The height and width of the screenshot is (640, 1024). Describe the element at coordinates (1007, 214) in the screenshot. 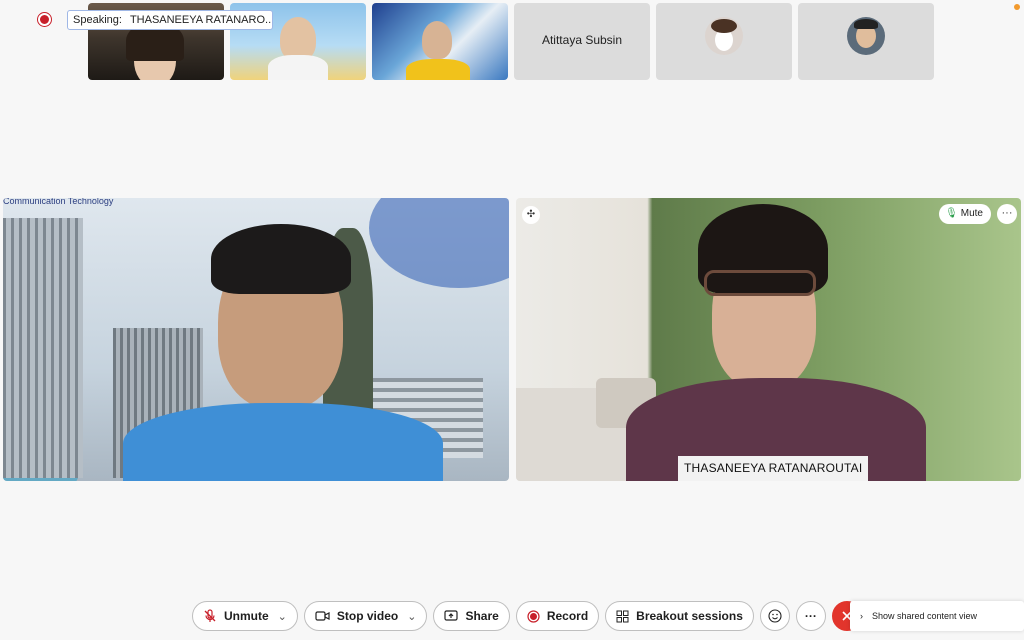

I see `participant-more-button: ···` at that location.